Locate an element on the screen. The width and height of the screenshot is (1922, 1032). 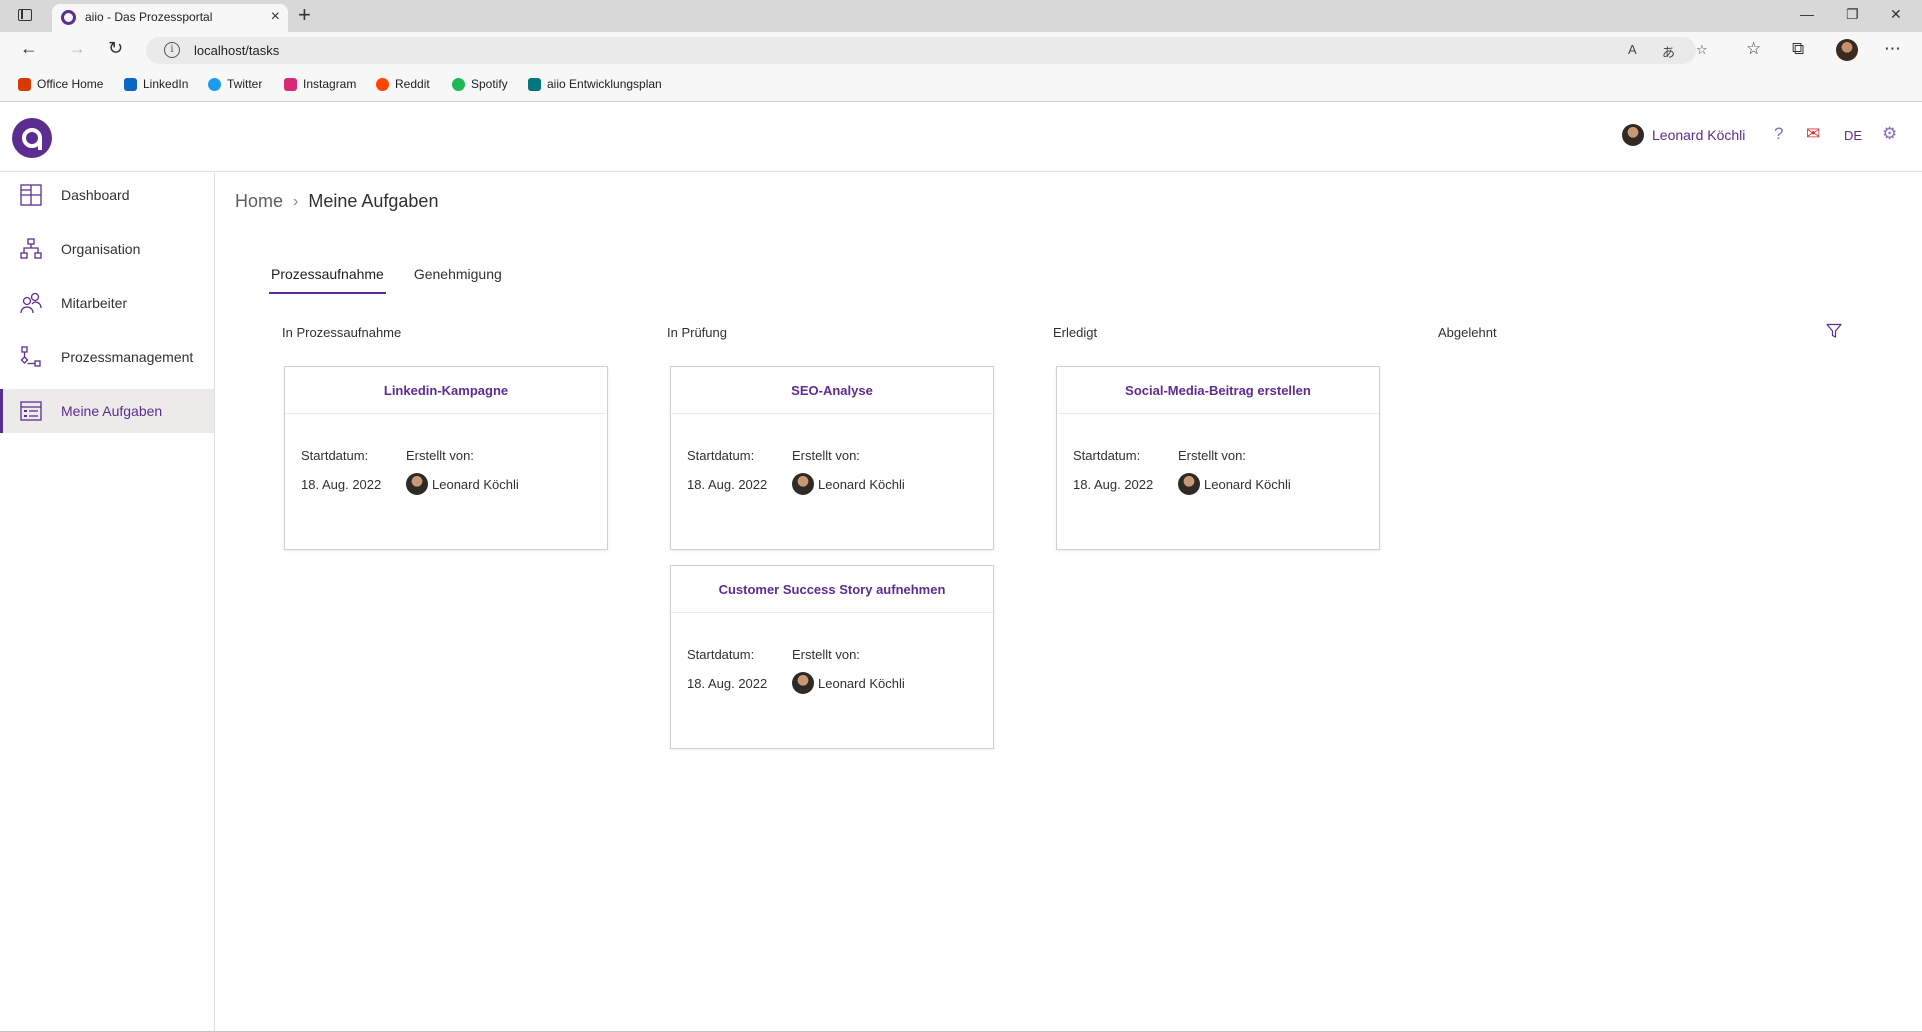
more-menu-icon: ⋯ is located at coordinates (1892, 49).